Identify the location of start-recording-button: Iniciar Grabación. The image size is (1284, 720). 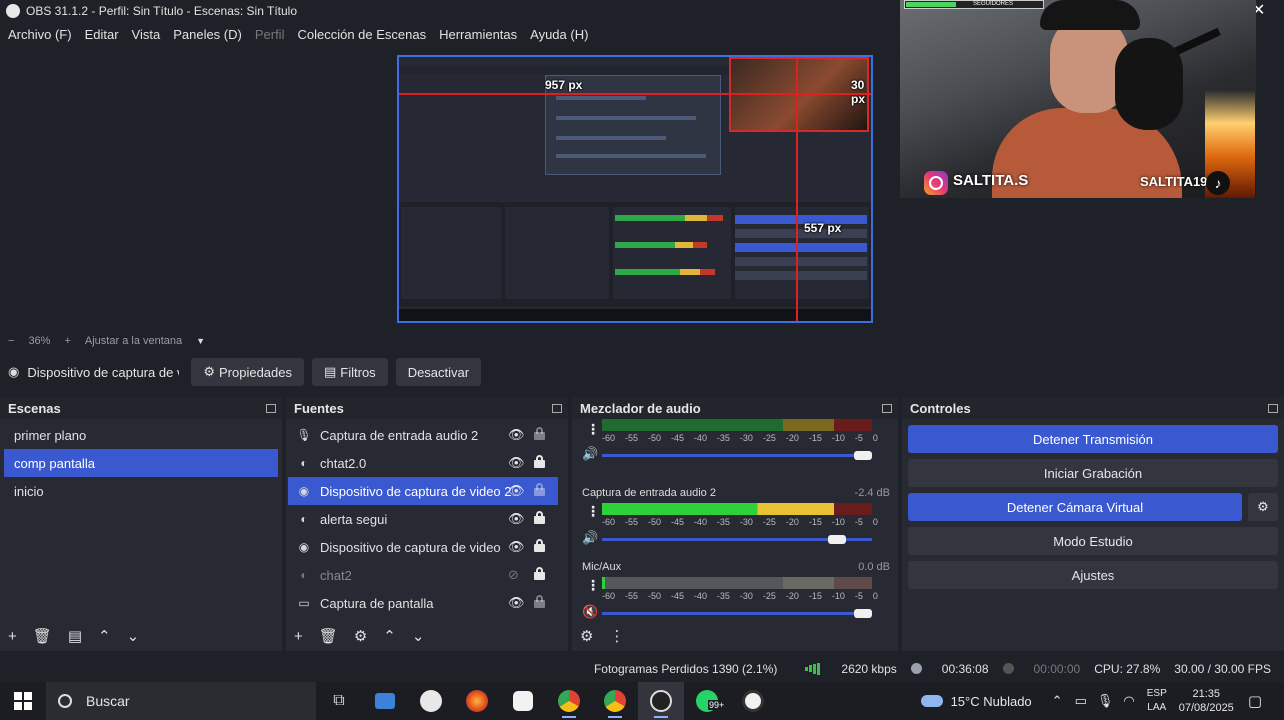
(1093, 473).